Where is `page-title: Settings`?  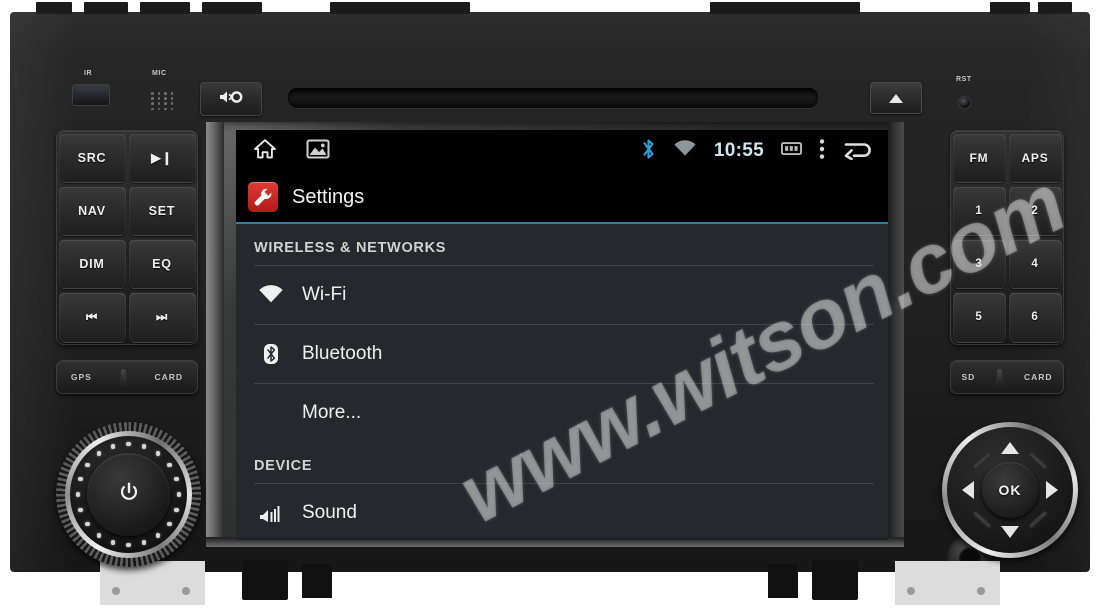 page-title: Settings is located at coordinates (328, 196).